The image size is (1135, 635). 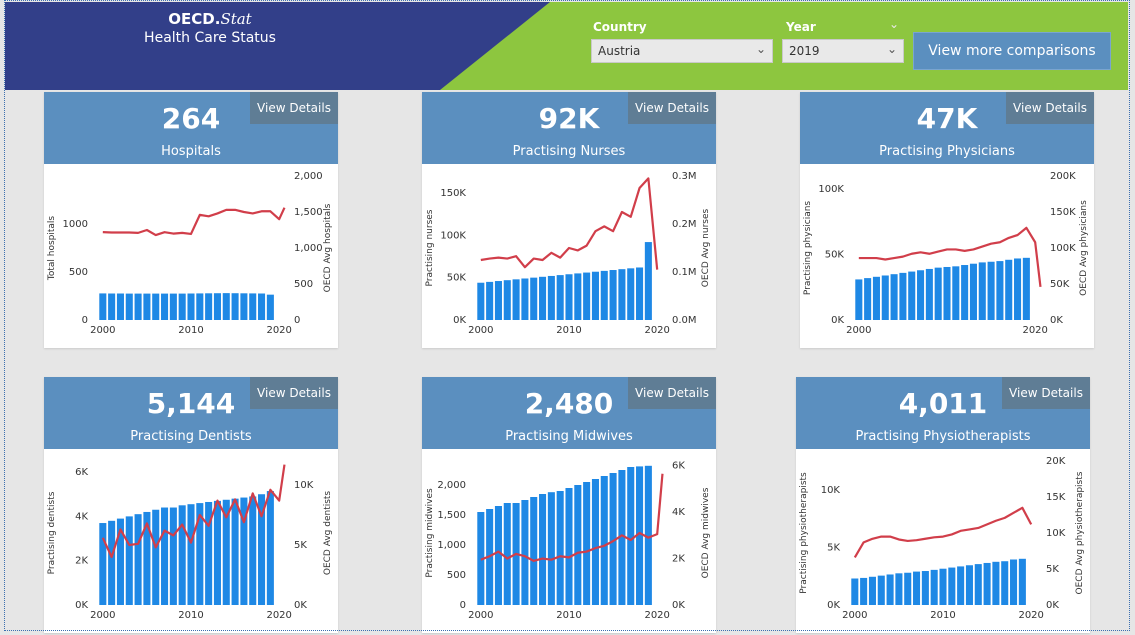 What do you see at coordinates (308, 248) in the screenshot?
I see `y-right-tick-label: 1,000` at bounding box center [308, 248].